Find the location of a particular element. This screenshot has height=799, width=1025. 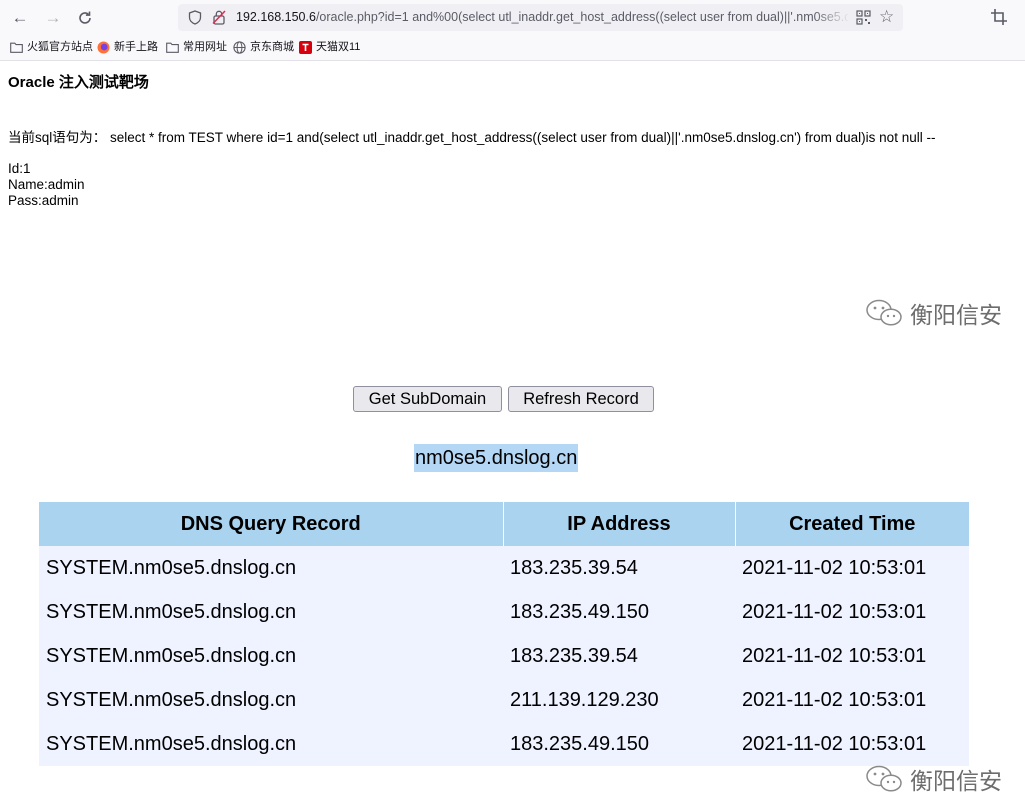

column-header-query: DNS Query Record is located at coordinates (271, 524).